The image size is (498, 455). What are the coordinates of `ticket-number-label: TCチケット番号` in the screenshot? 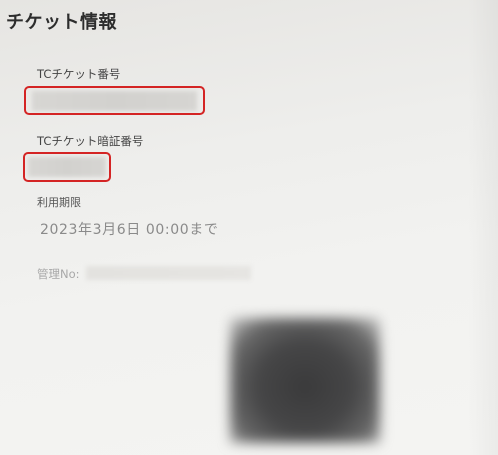 It's located at (79, 74).